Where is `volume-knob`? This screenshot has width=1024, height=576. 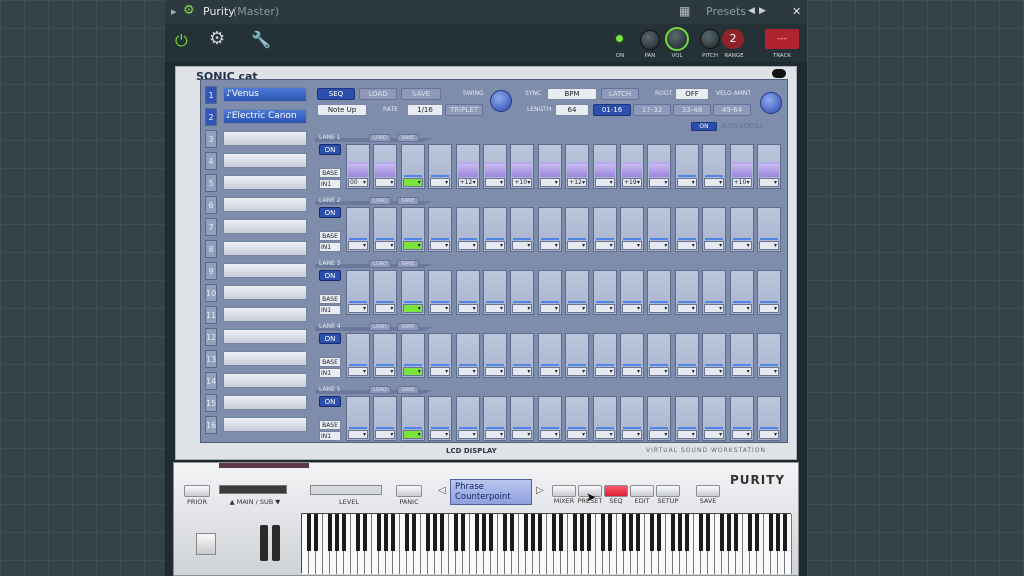 volume-knob is located at coordinates (677, 39).